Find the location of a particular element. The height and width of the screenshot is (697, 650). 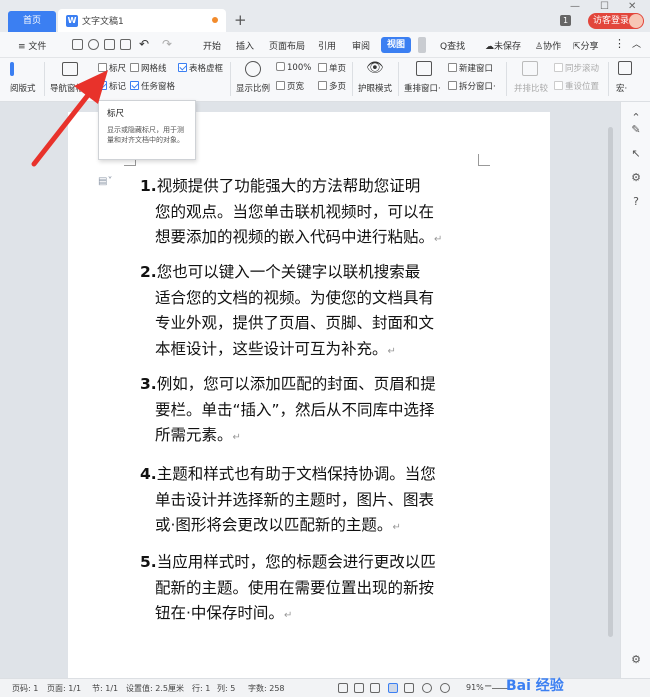

macro-icon is located at coordinates (625, 68).